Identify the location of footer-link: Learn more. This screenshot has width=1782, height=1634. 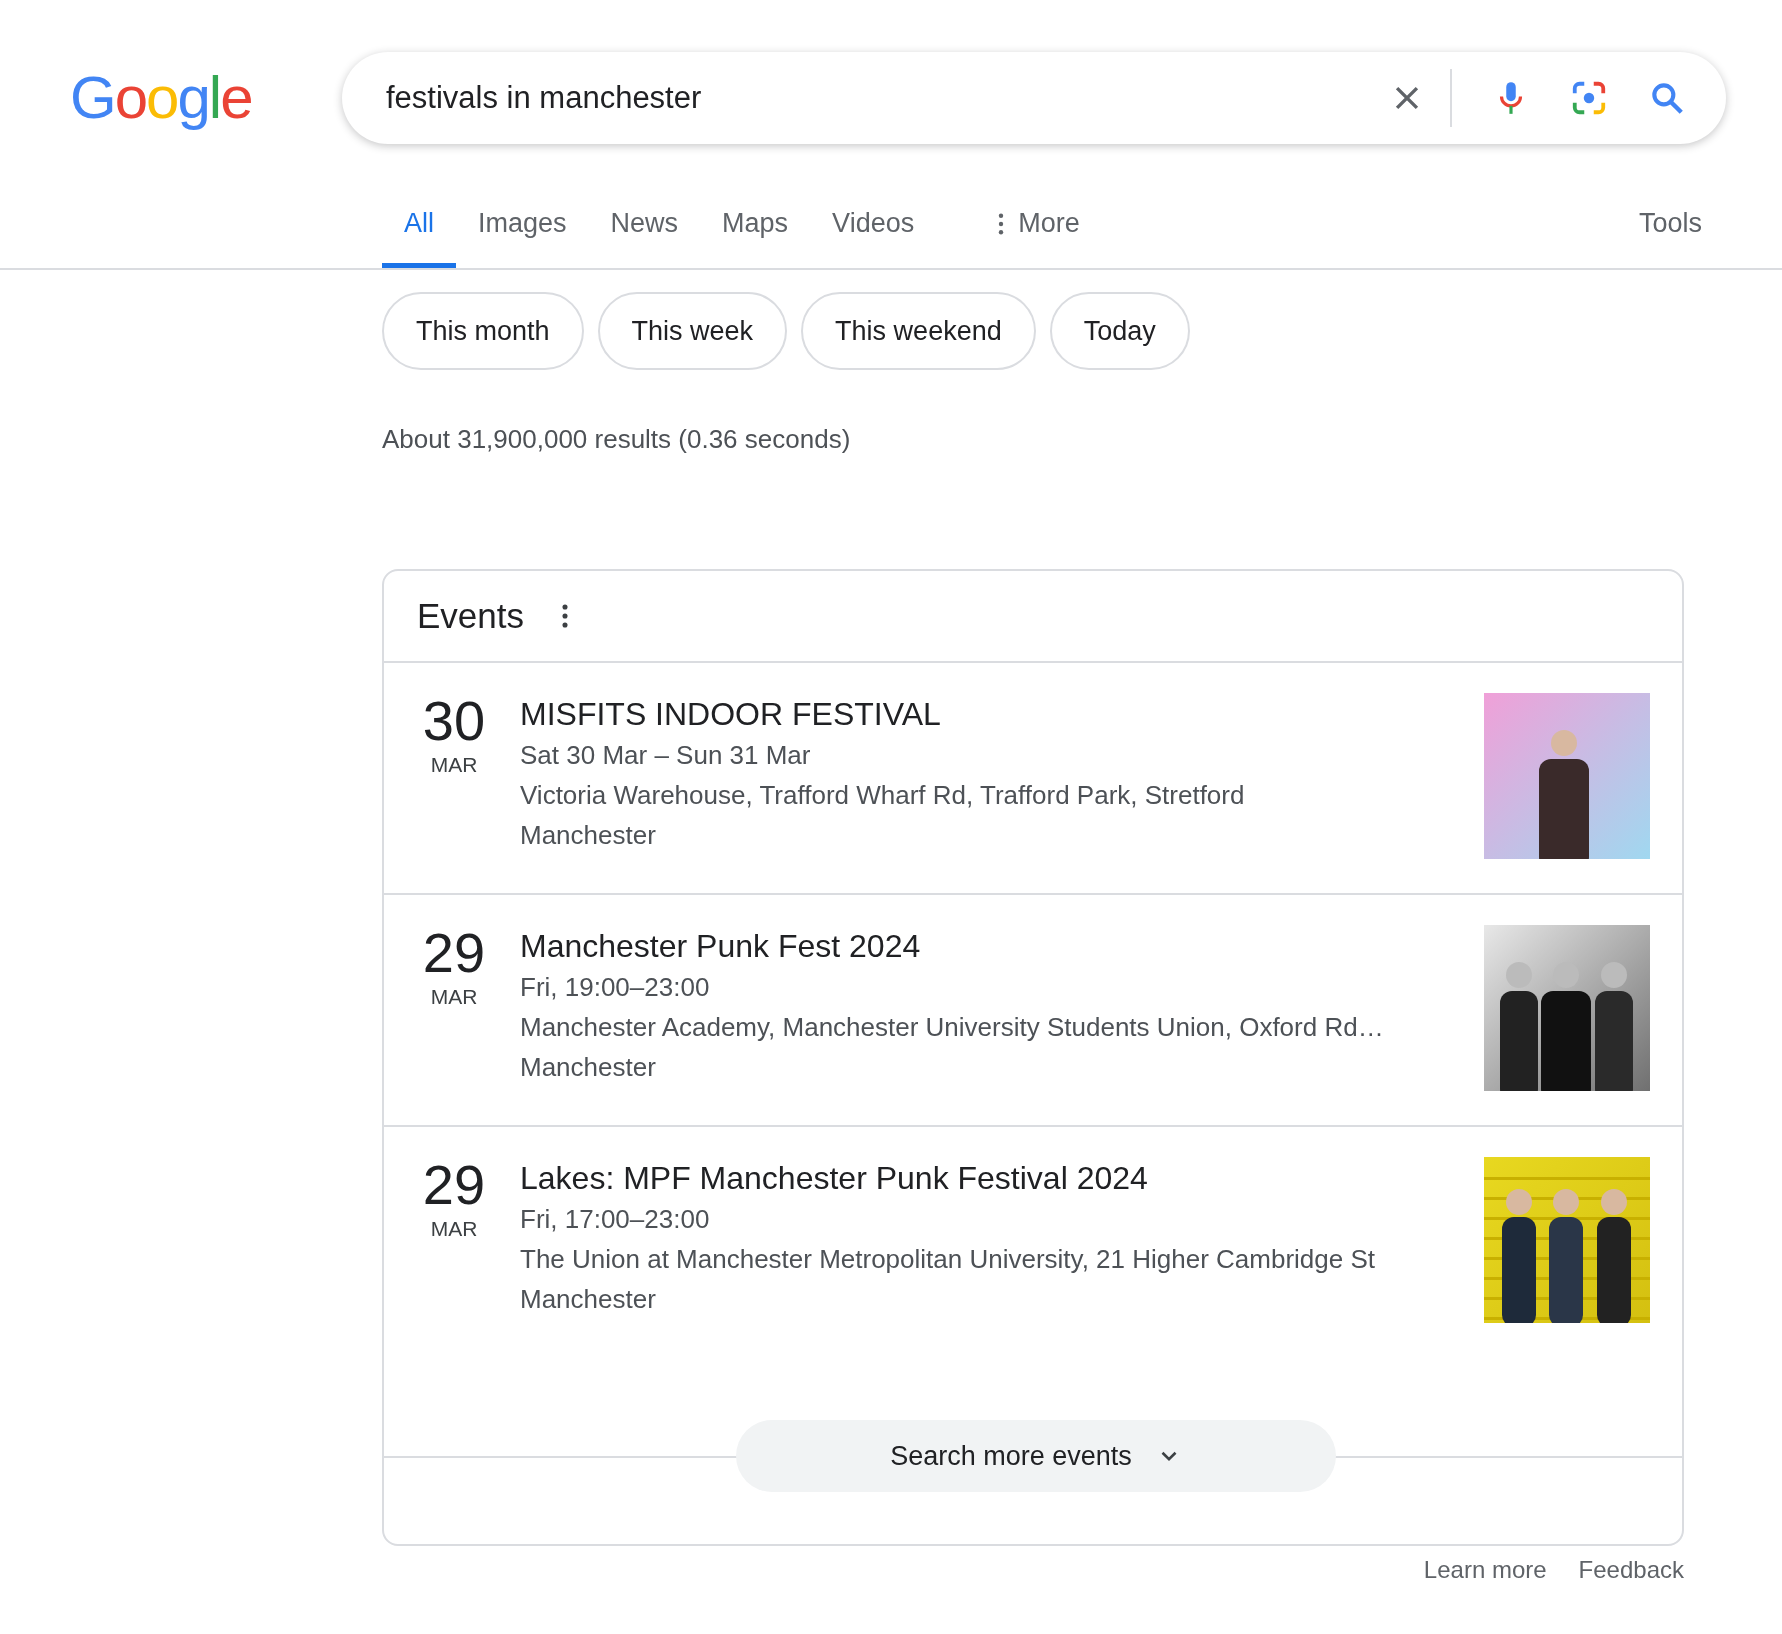
(1485, 1570).